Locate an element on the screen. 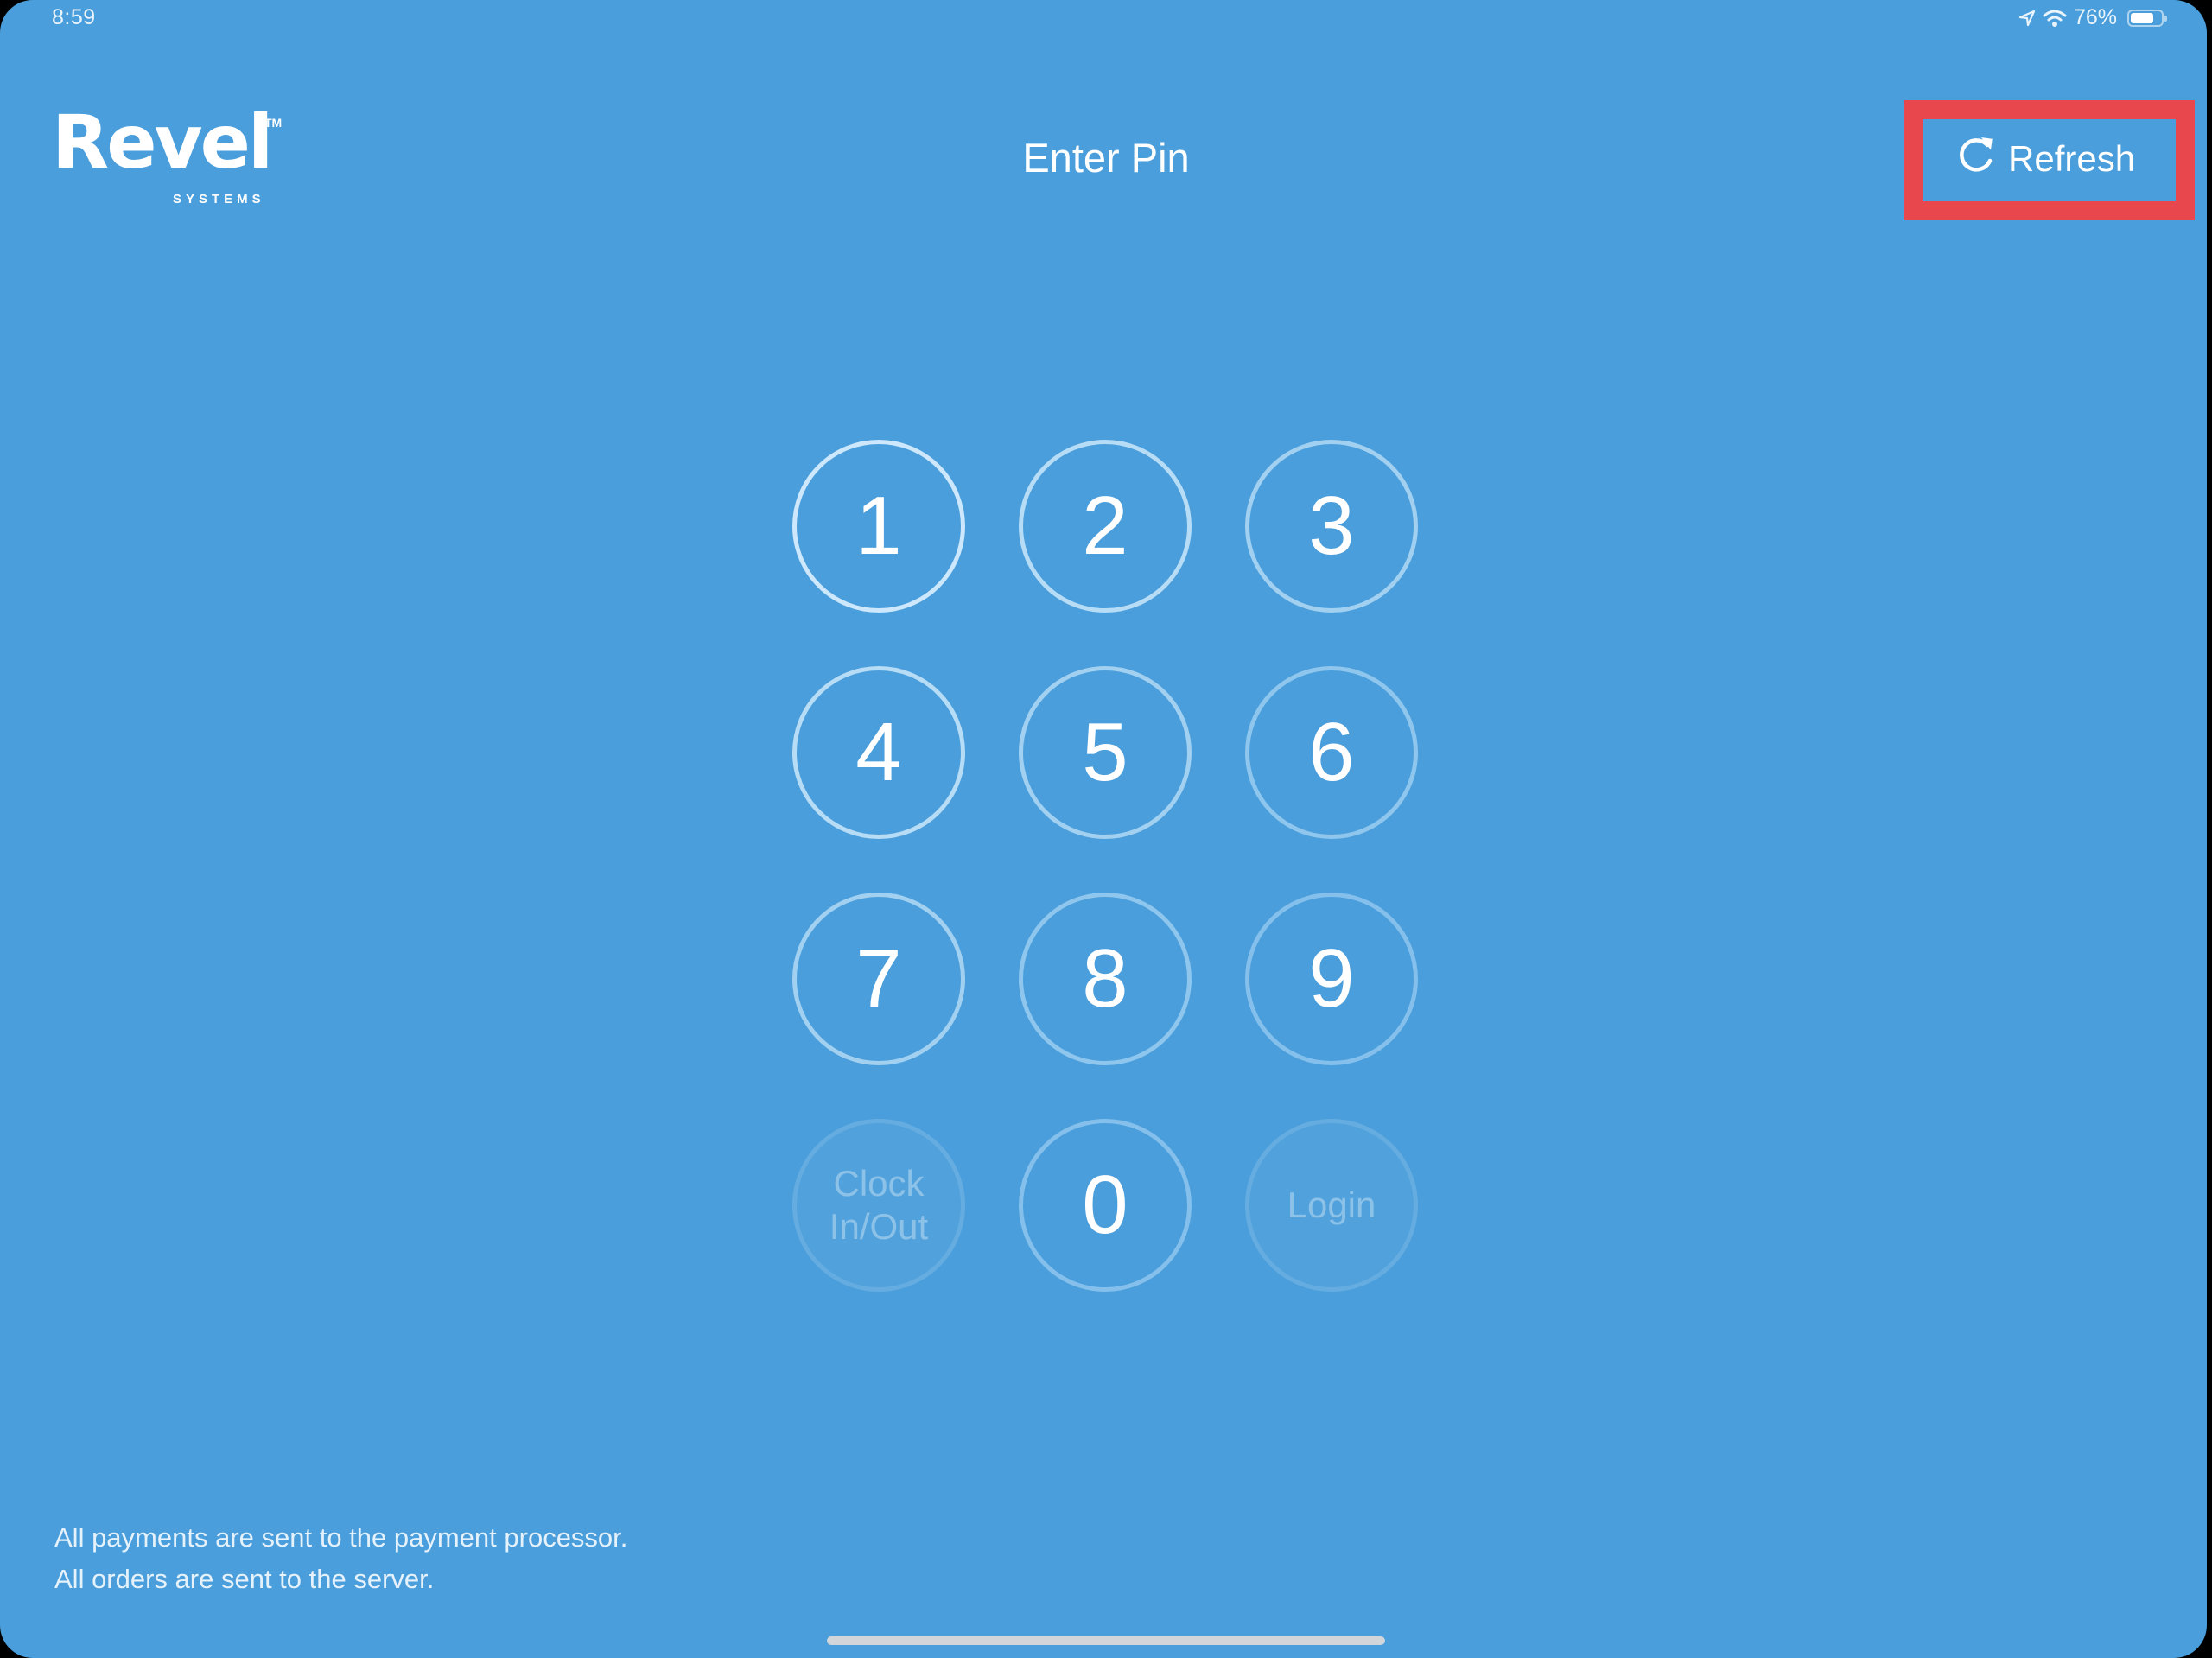 The image size is (2212, 1658). key-6: 6 is located at coordinates (1331, 752).